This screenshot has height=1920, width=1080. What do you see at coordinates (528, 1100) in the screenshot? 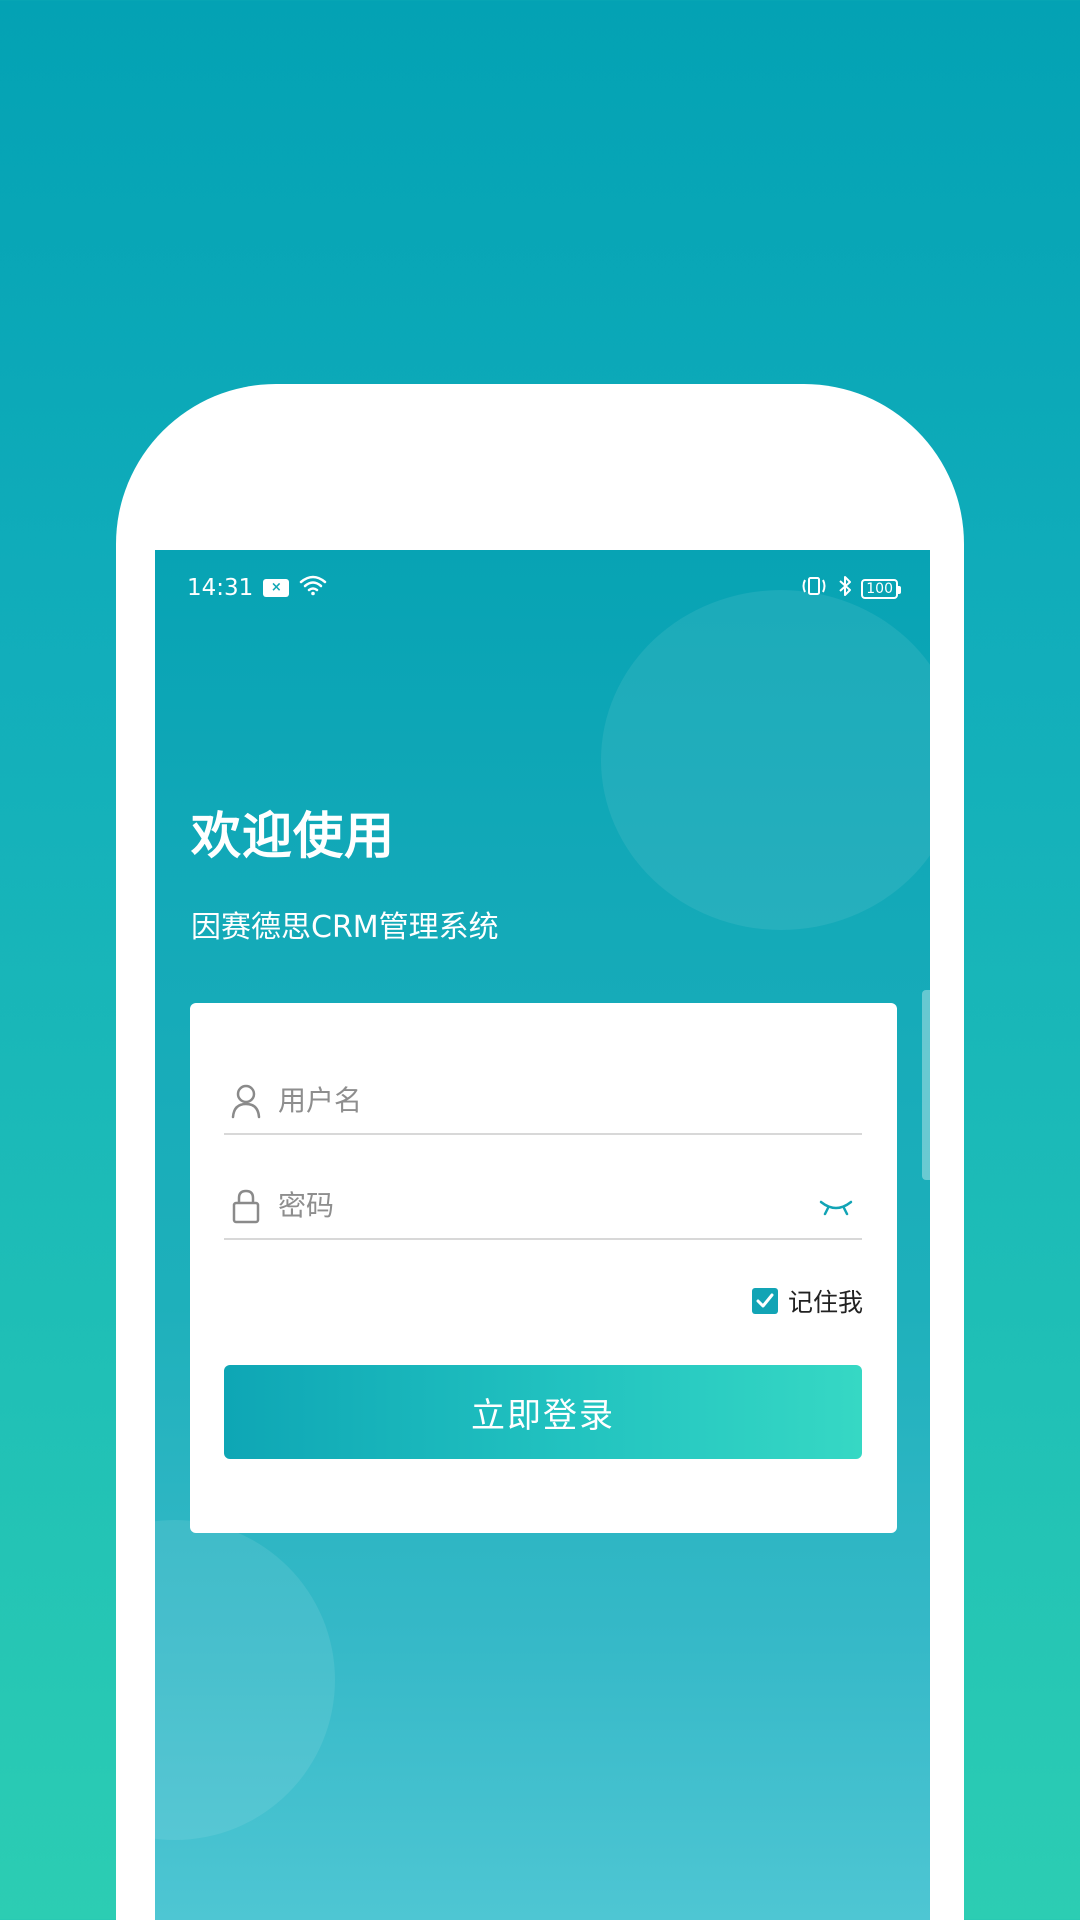
I see `username-input` at bounding box center [528, 1100].